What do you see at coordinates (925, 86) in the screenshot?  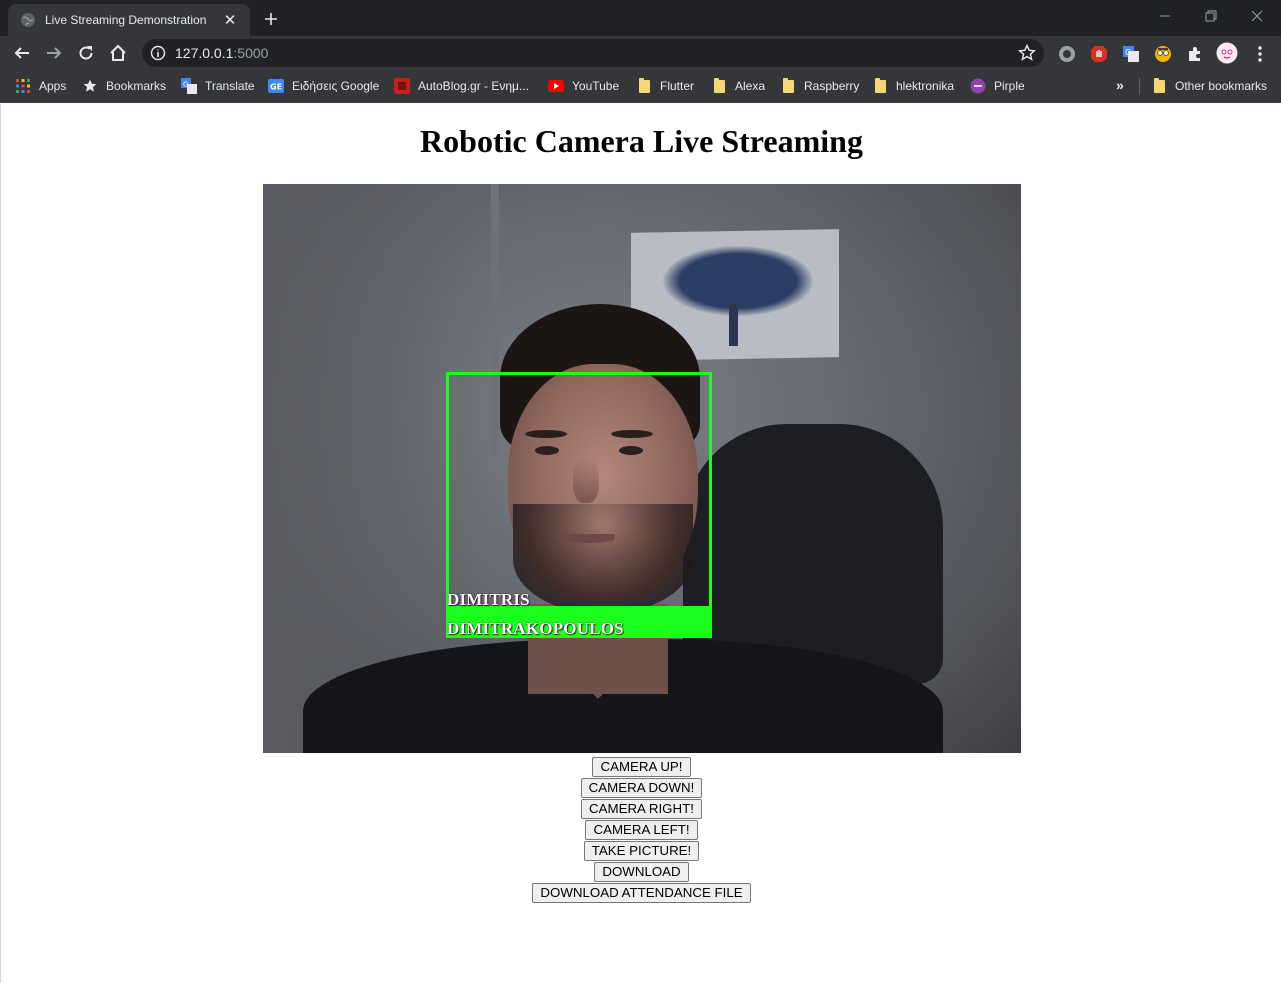 I see `bookmark-label: hlektronika` at bounding box center [925, 86].